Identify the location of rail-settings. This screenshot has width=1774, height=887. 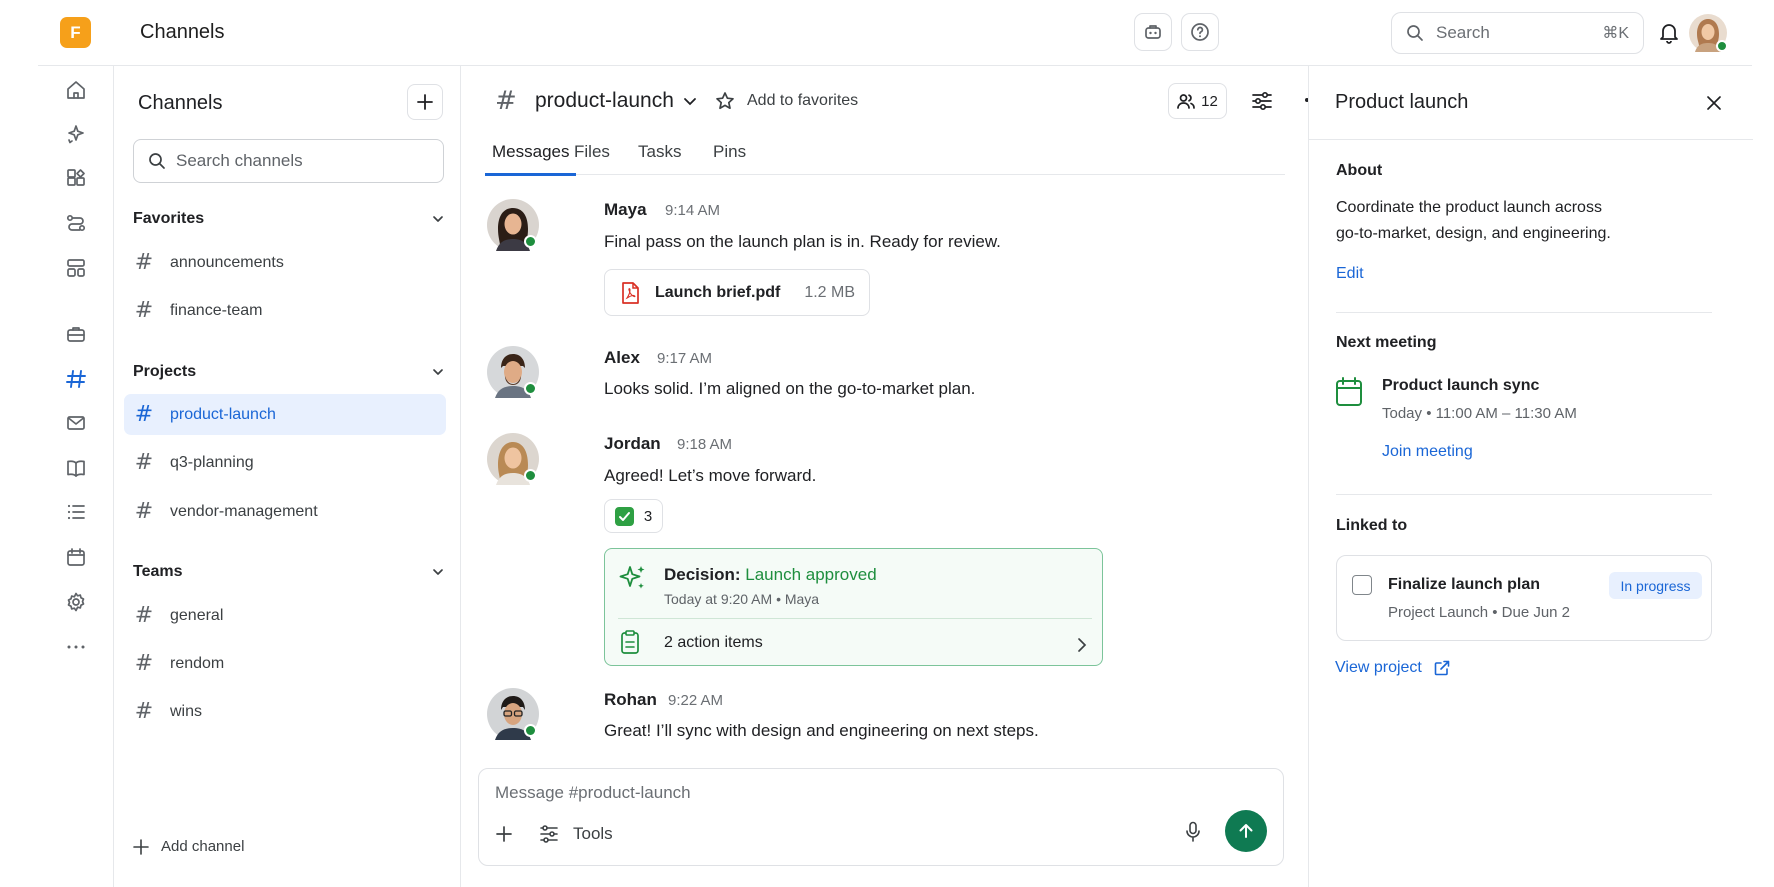
(76, 602).